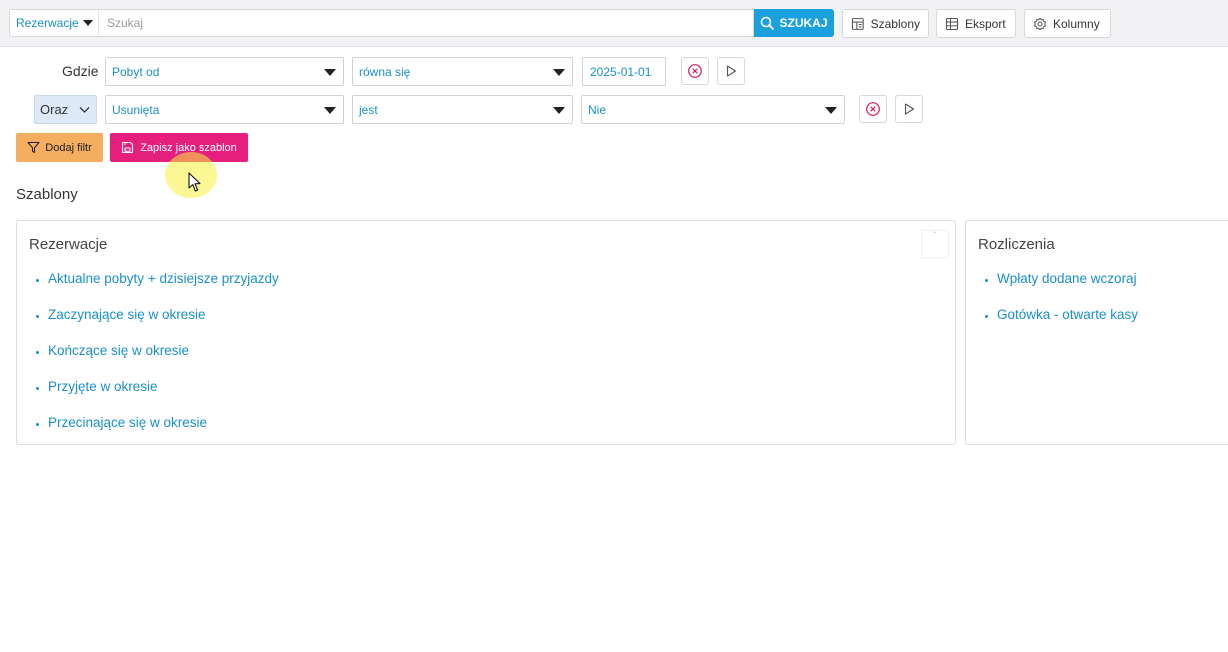 Image resolution: width=1228 pixels, height=652 pixels. What do you see at coordinates (103, 386) in the screenshot?
I see `template-link-label: Przyjęte w okresie` at bounding box center [103, 386].